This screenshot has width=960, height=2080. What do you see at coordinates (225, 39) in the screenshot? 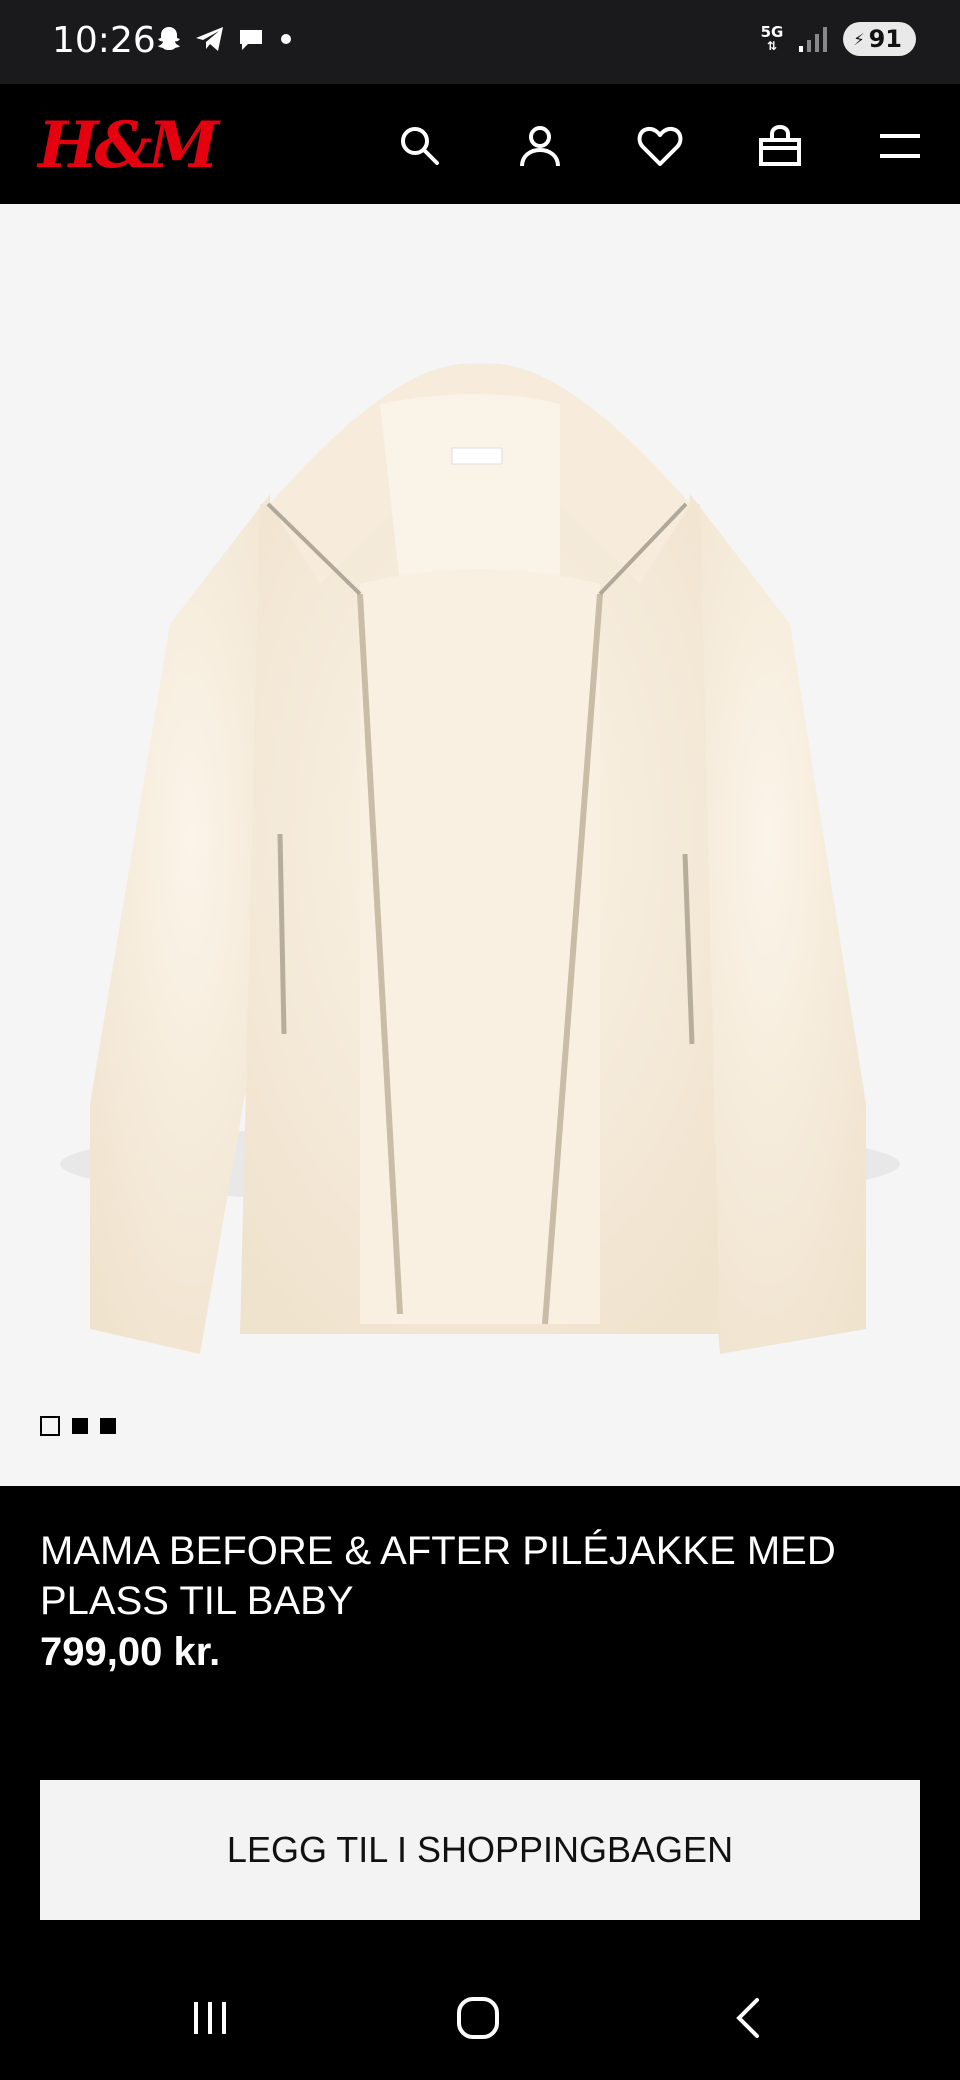
I see `notification-icons` at bounding box center [225, 39].